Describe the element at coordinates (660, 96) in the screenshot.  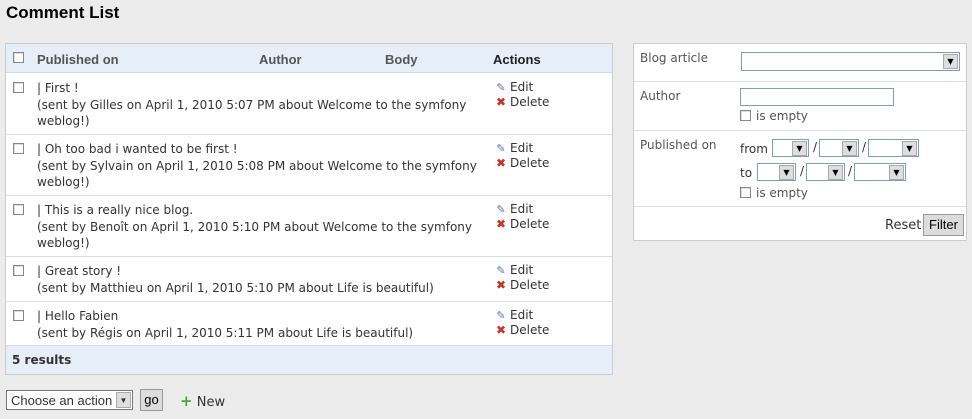
I see `author-label: Author` at that location.